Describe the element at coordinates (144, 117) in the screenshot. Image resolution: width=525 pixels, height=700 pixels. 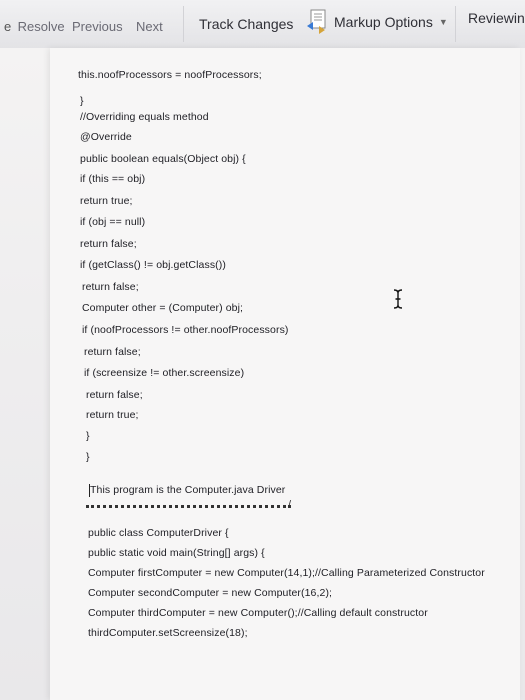
I see `code-line: //Overriding equals method` at that location.